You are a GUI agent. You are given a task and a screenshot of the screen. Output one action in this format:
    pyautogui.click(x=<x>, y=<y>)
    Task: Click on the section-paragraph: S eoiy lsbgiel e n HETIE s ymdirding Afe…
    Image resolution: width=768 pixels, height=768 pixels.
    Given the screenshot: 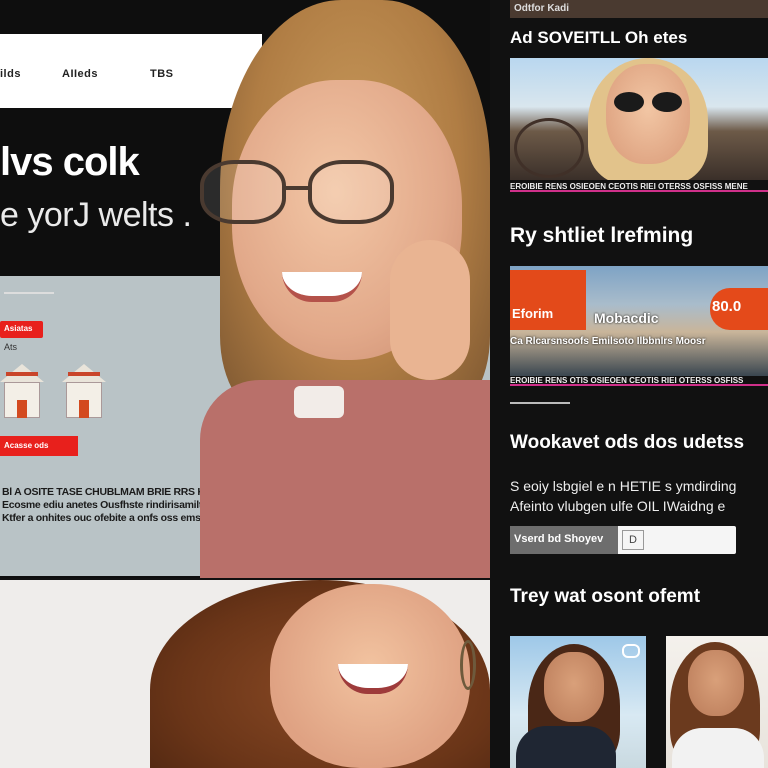 What is the action you would take?
    pyautogui.click(x=639, y=496)
    